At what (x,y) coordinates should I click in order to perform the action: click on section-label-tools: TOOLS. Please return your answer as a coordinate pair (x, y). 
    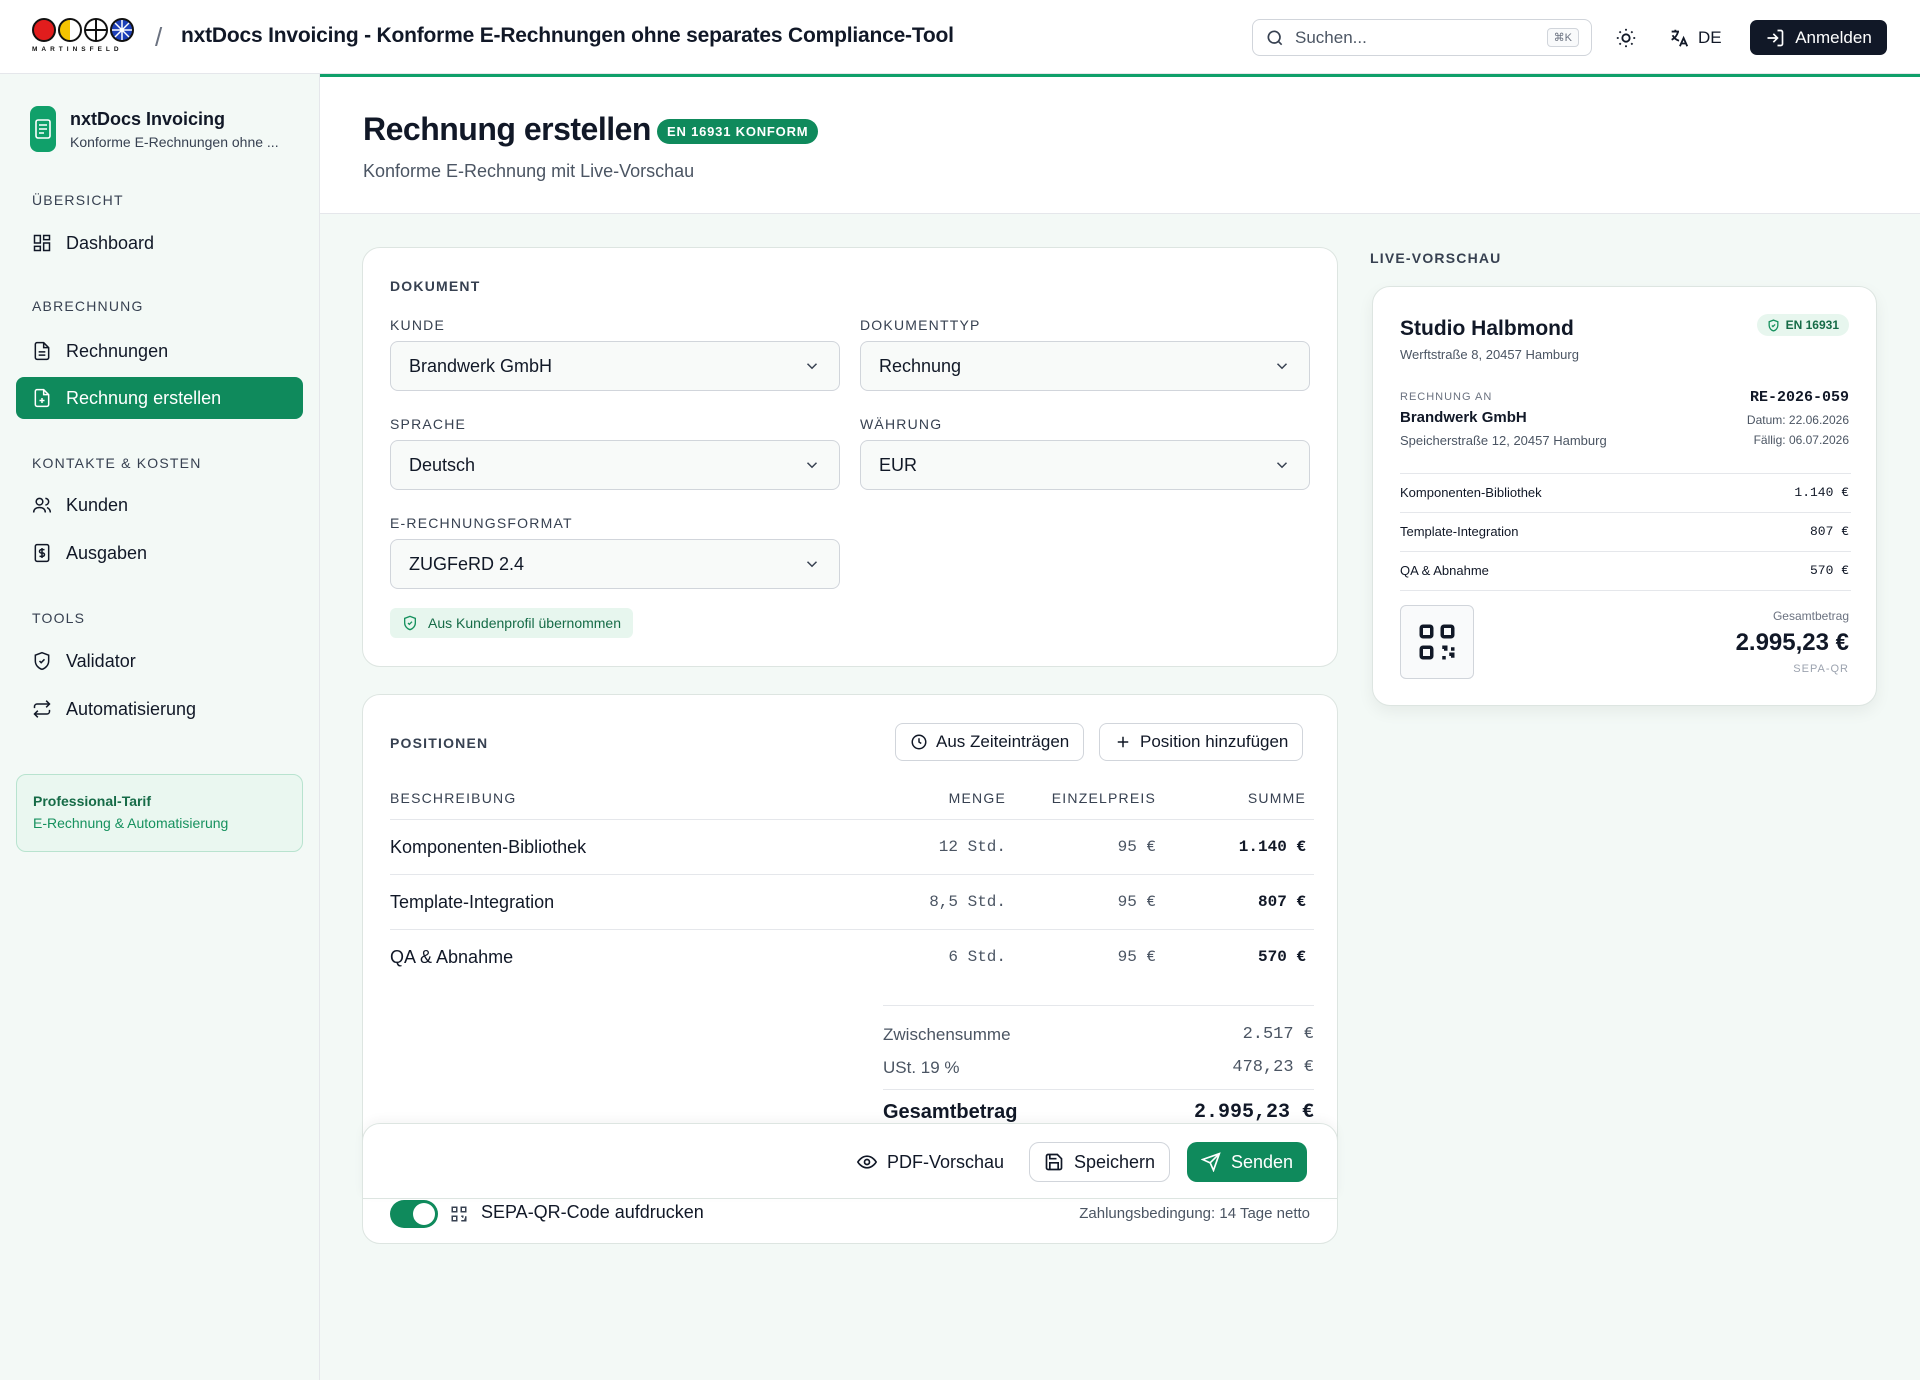
    Looking at the image, I should click on (59, 618).